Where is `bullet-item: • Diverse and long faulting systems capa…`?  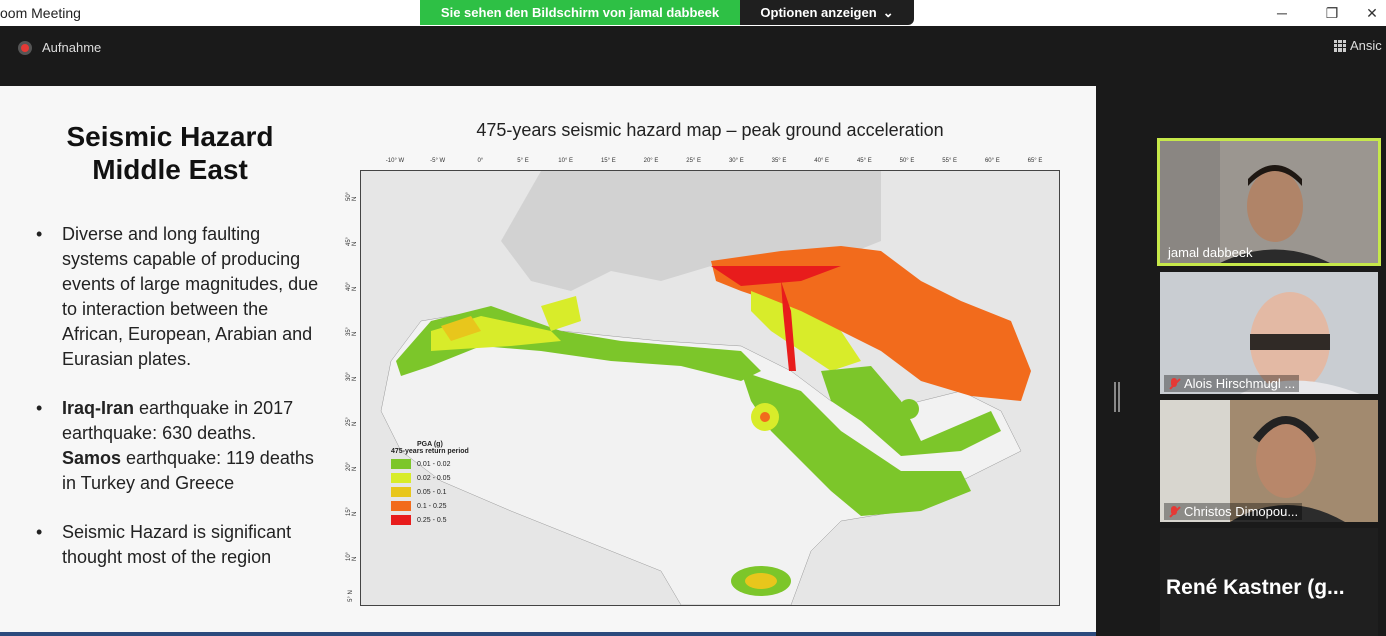 bullet-item: • Diverse and long faulting systems capa… is located at coordinates (181, 297).